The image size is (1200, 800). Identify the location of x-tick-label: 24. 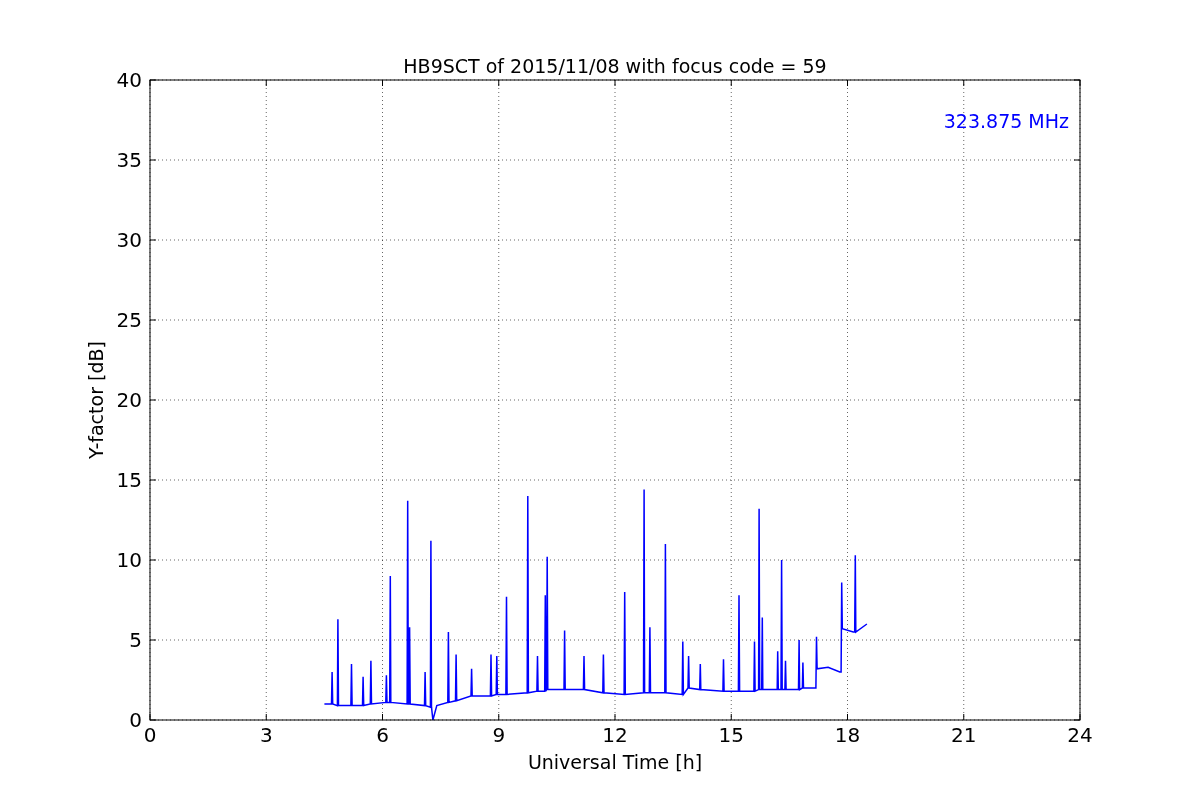
(1080, 735).